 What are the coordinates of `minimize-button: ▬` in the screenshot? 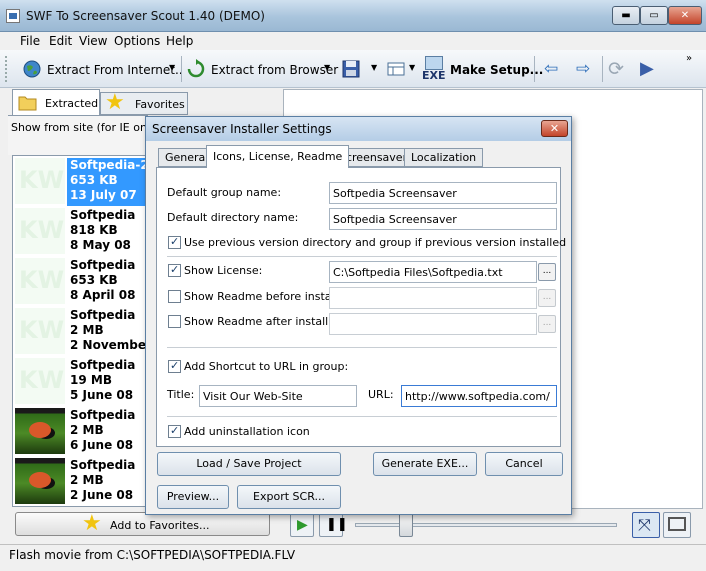 It's located at (626, 15).